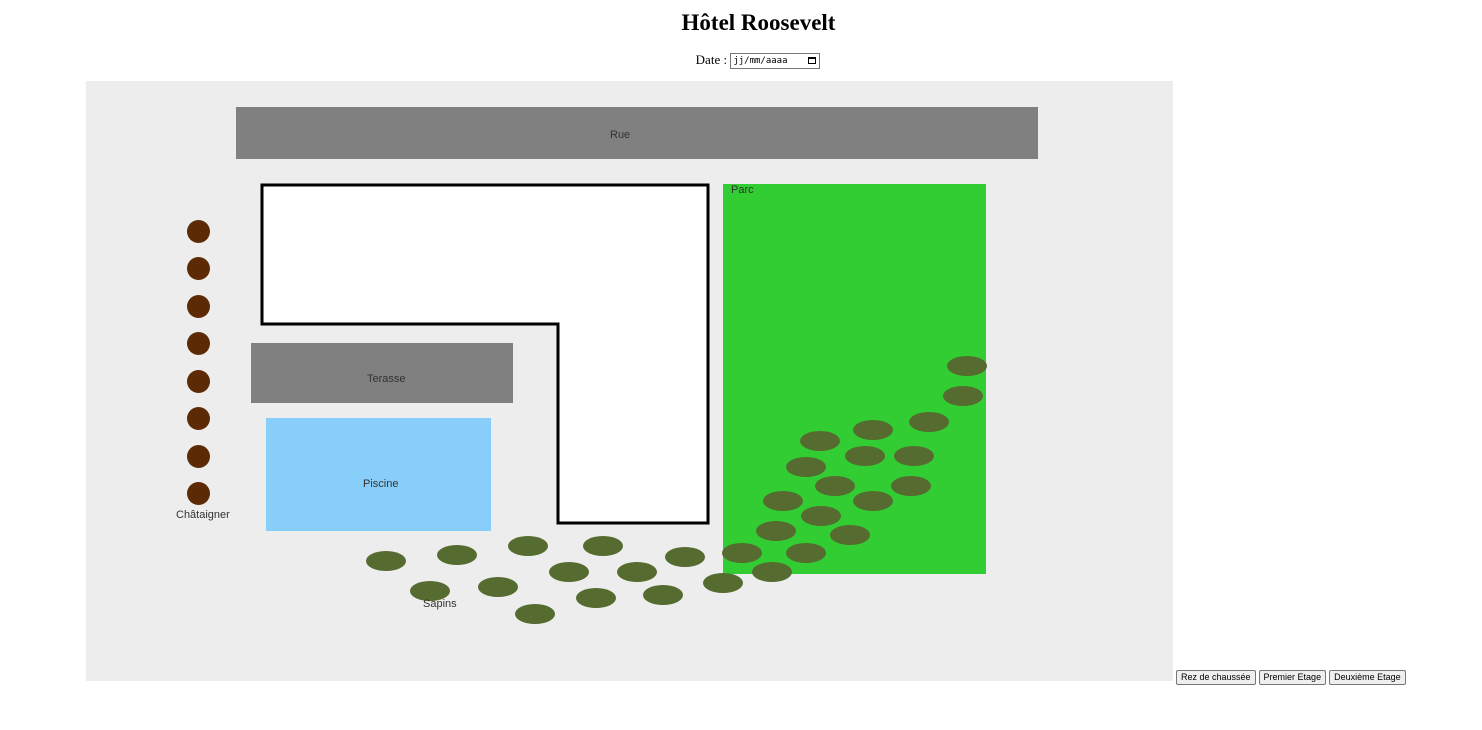 This screenshot has height=730, width=1482. I want to click on terasse-zone: Terasse, so click(382, 373).